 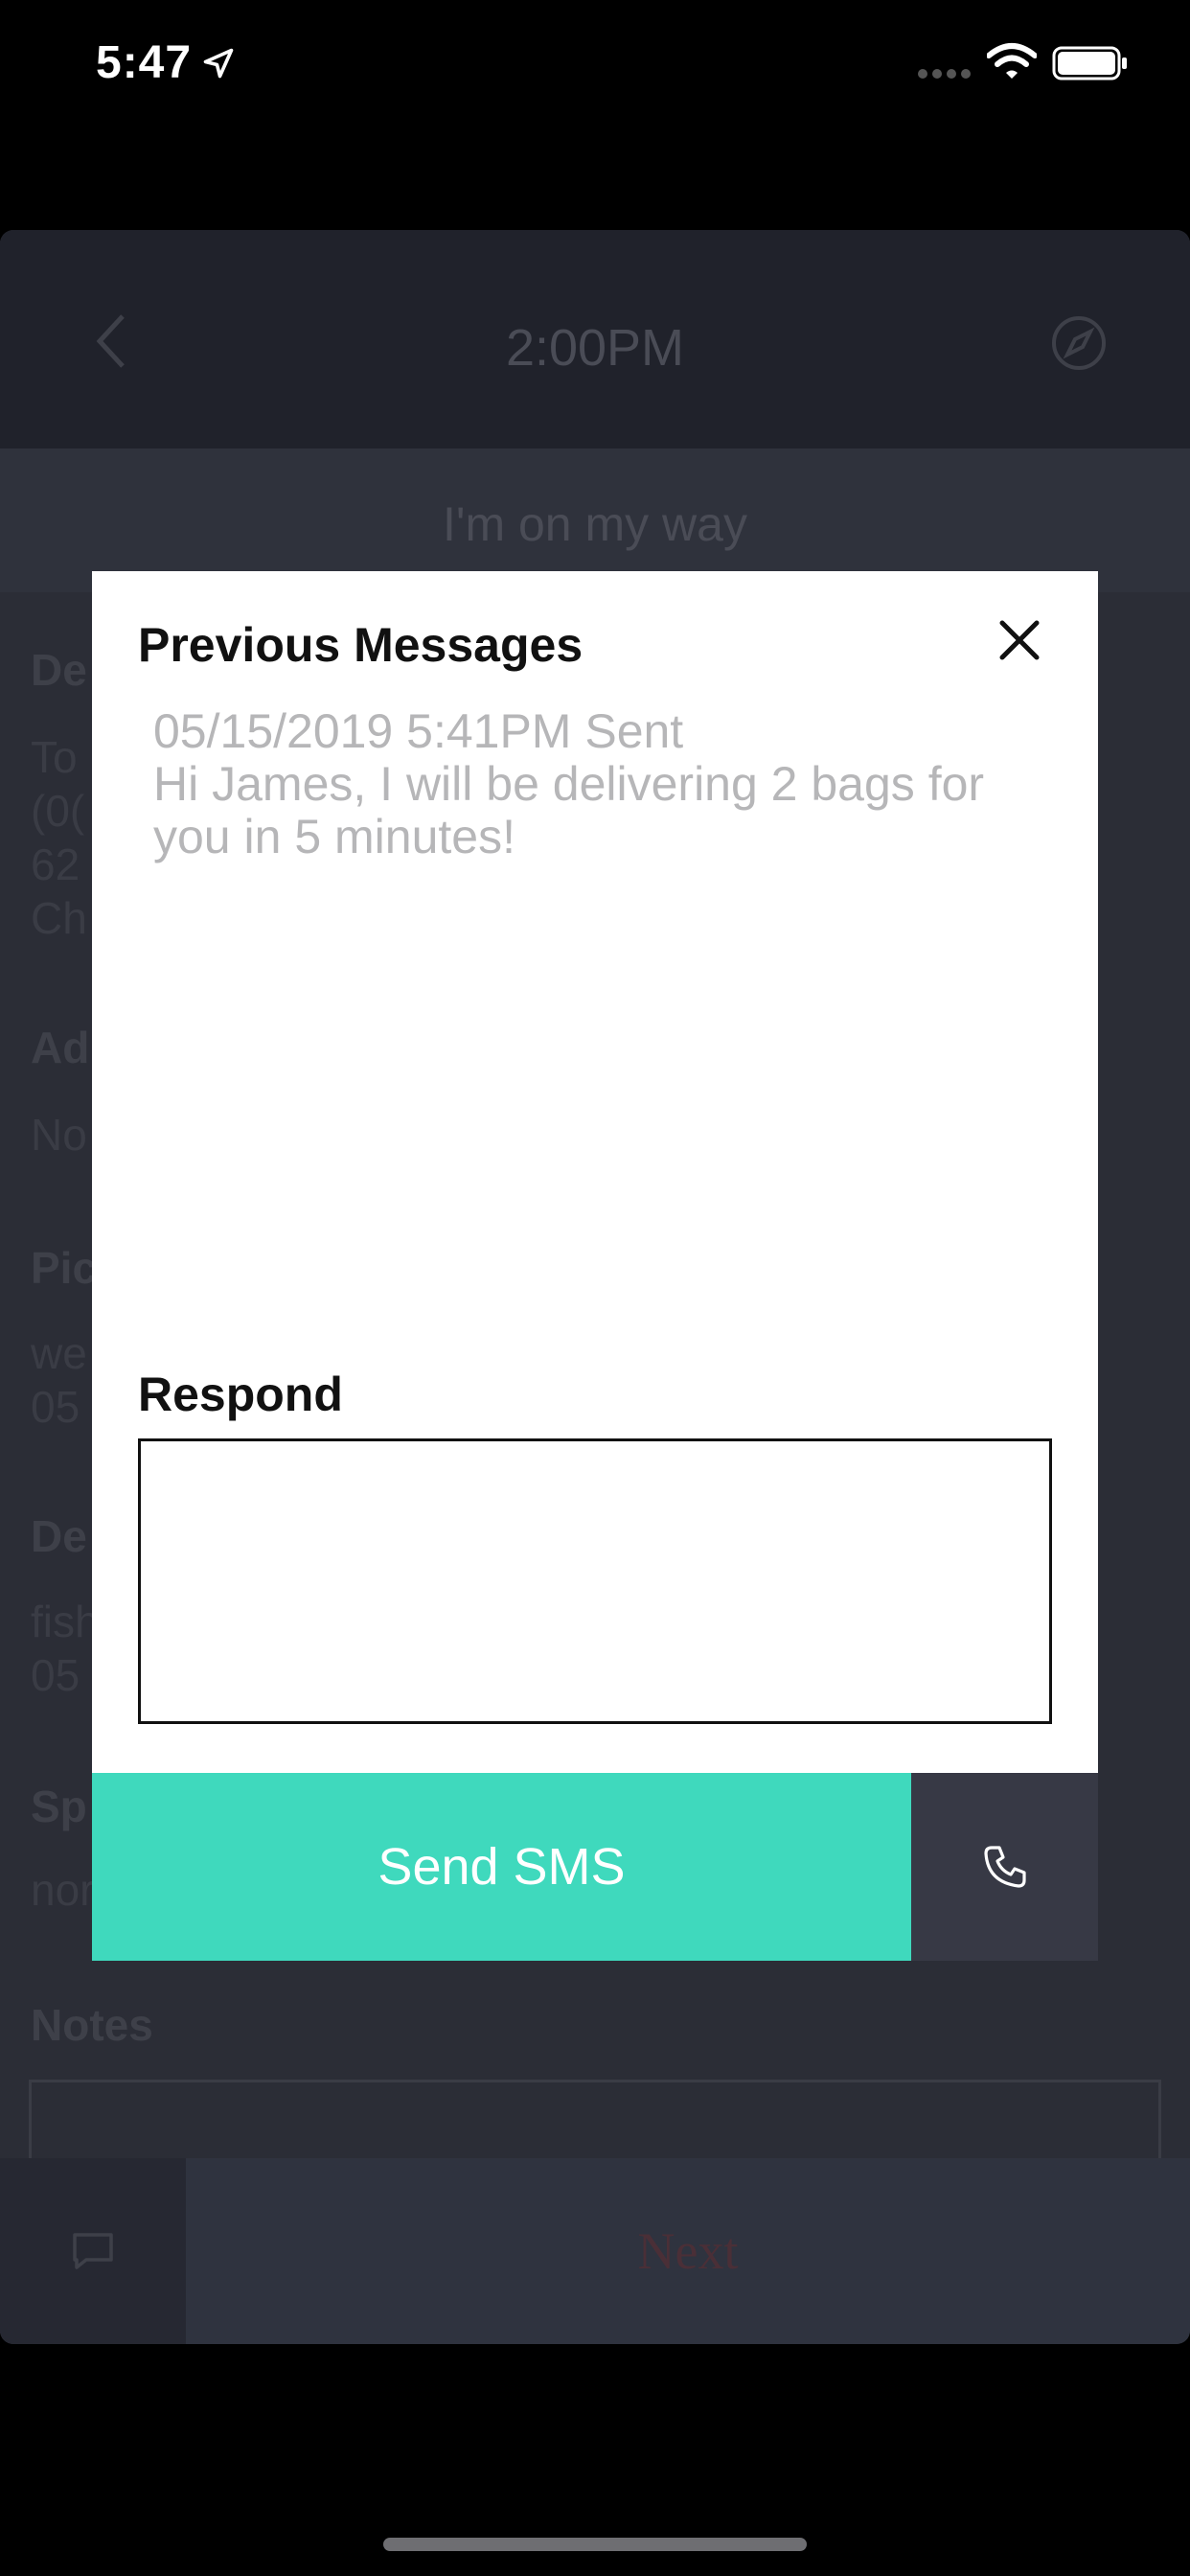 What do you see at coordinates (66, 1648) in the screenshot?
I see `section-value: fish 05` at bounding box center [66, 1648].